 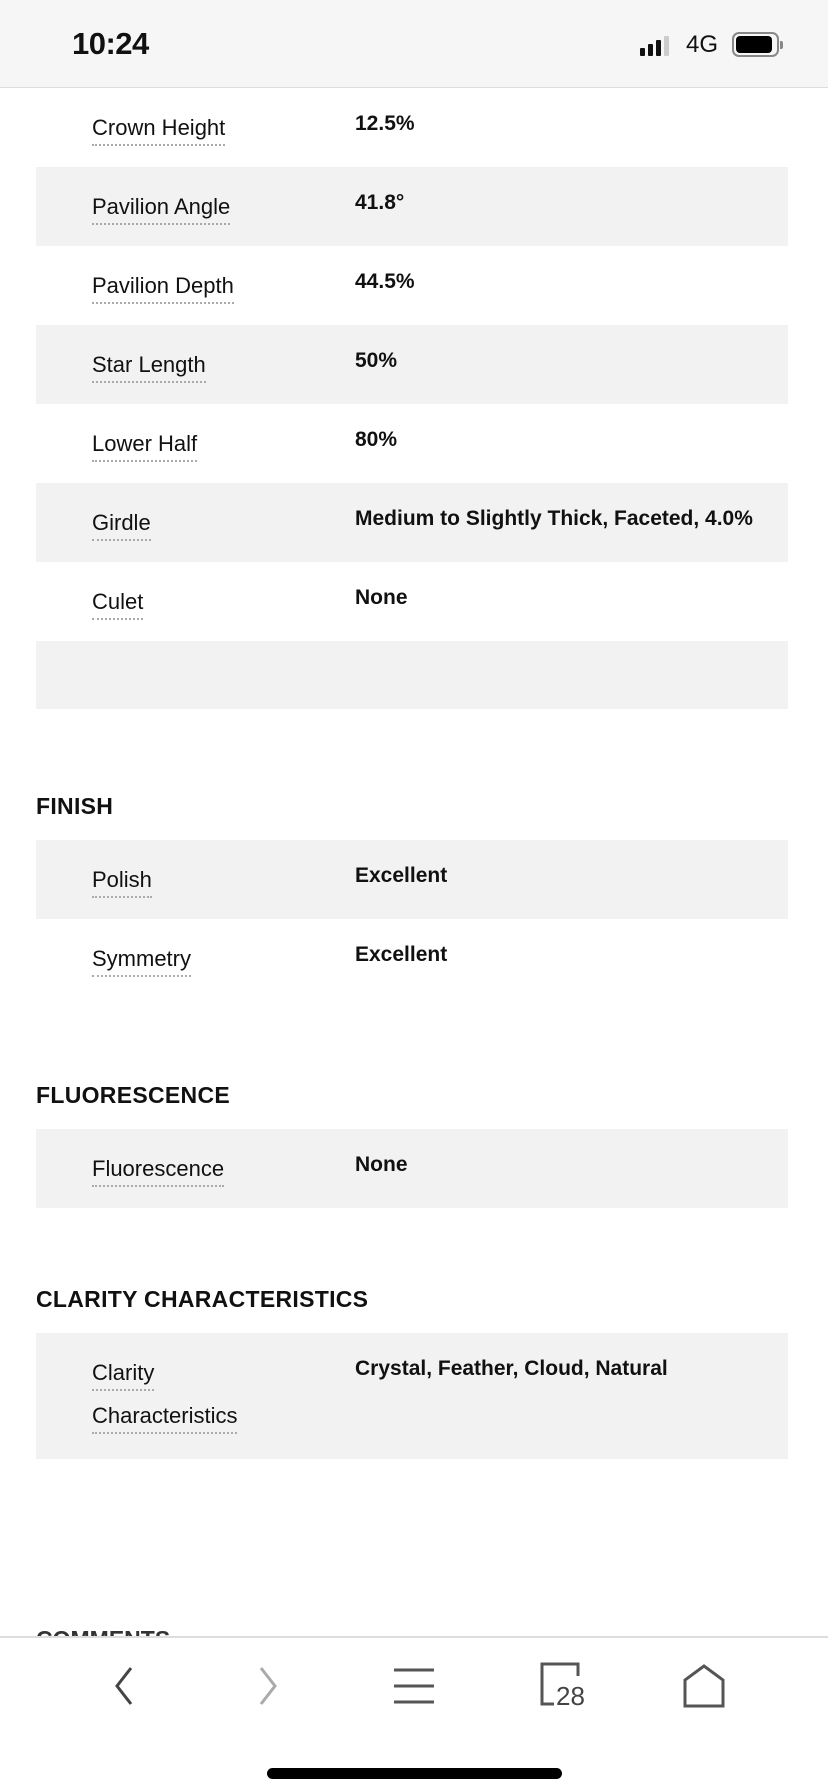 I want to click on status-time: 10:24, so click(x=110, y=43).